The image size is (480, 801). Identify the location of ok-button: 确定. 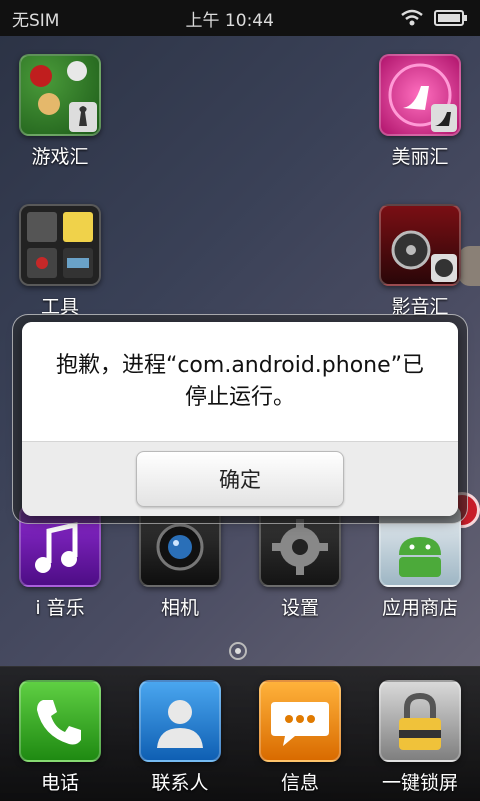
(240, 479).